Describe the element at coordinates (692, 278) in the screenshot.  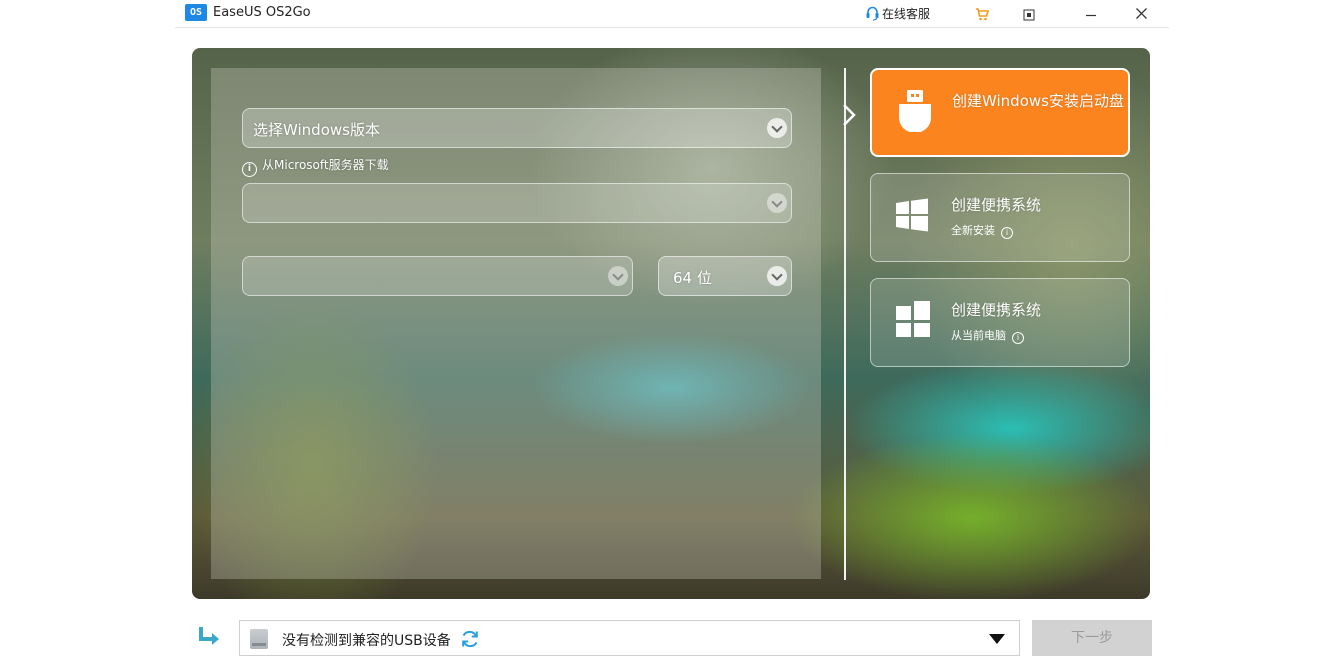
I see `architecture-value: 64 位` at that location.